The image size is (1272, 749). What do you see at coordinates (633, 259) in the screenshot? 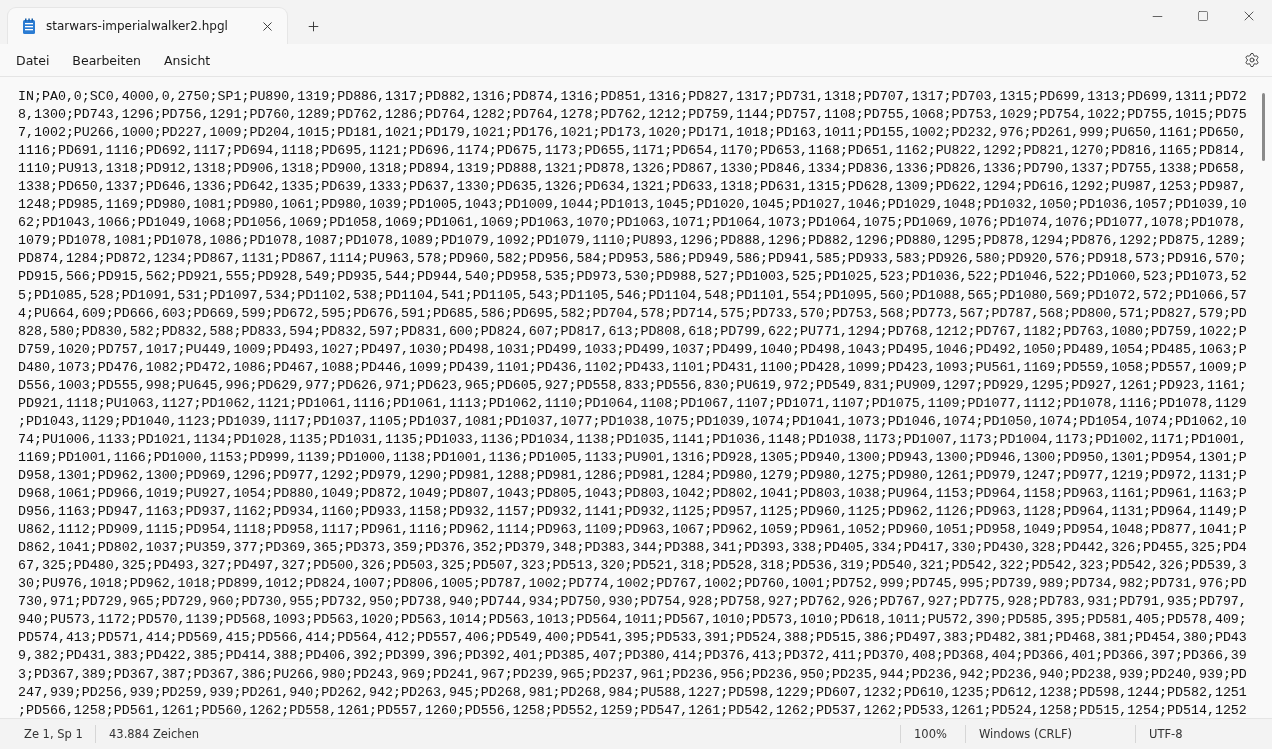
I see `text-line: PD874,1284;PD872,1234;PD867,1131;PD867,1114;PU963,578;PD960,582;PD956,584;PD953,586;PD949,586;PD941,585;PD933,583;PD926,580;PD920,576;PD918,573;PD916,570;` at bounding box center [633, 259].